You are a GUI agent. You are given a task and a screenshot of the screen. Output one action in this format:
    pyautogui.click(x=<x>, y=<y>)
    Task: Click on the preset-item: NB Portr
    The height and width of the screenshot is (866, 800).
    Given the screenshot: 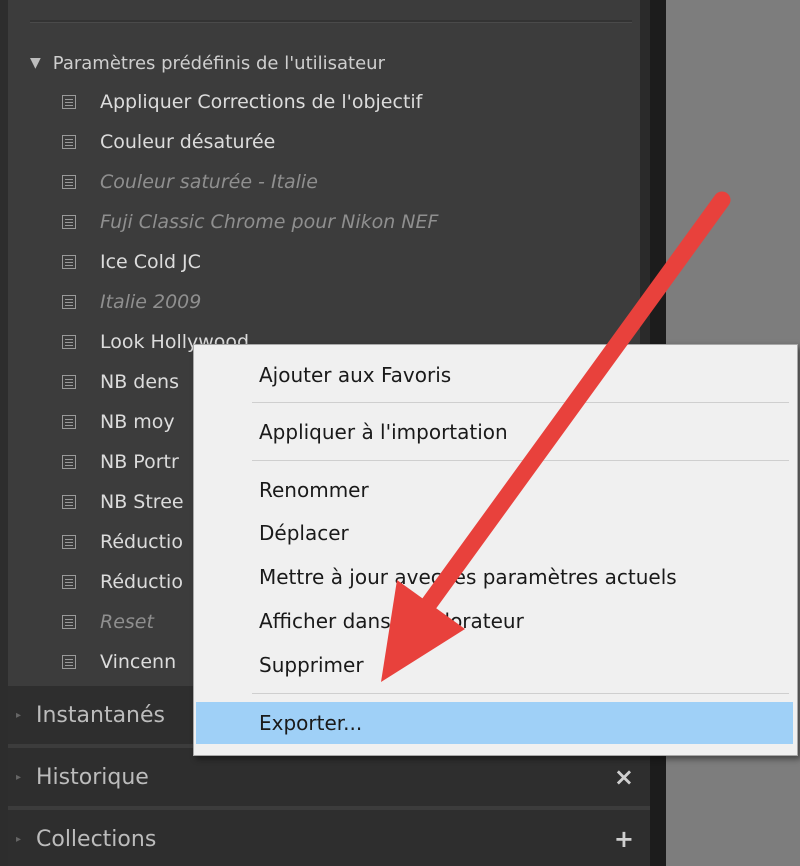 What is the action you would take?
    pyautogui.click(x=120, y=462)
    